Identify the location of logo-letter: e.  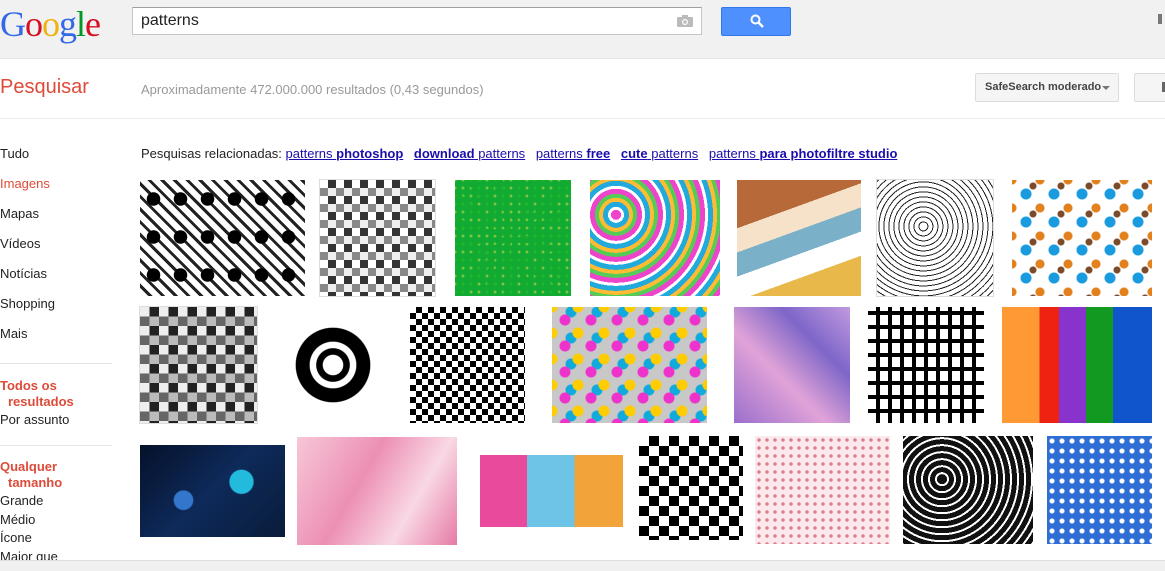
(93, 24).